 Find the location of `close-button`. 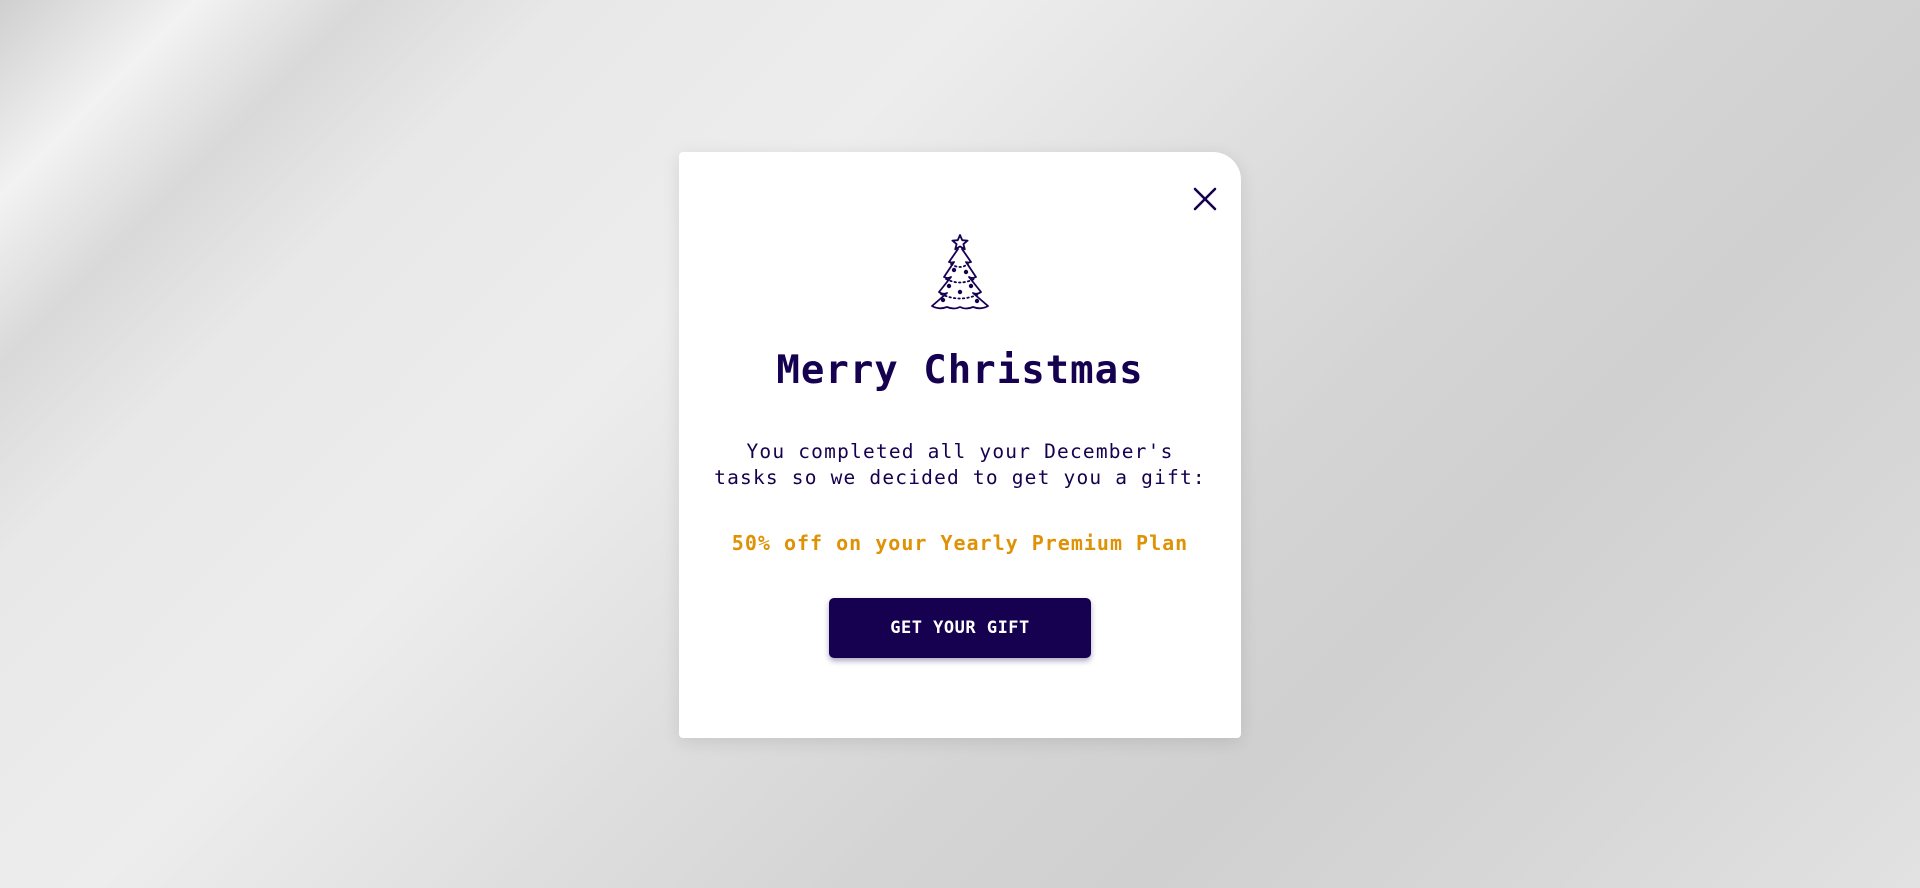

close-button is located at coordinates (1205, 199).